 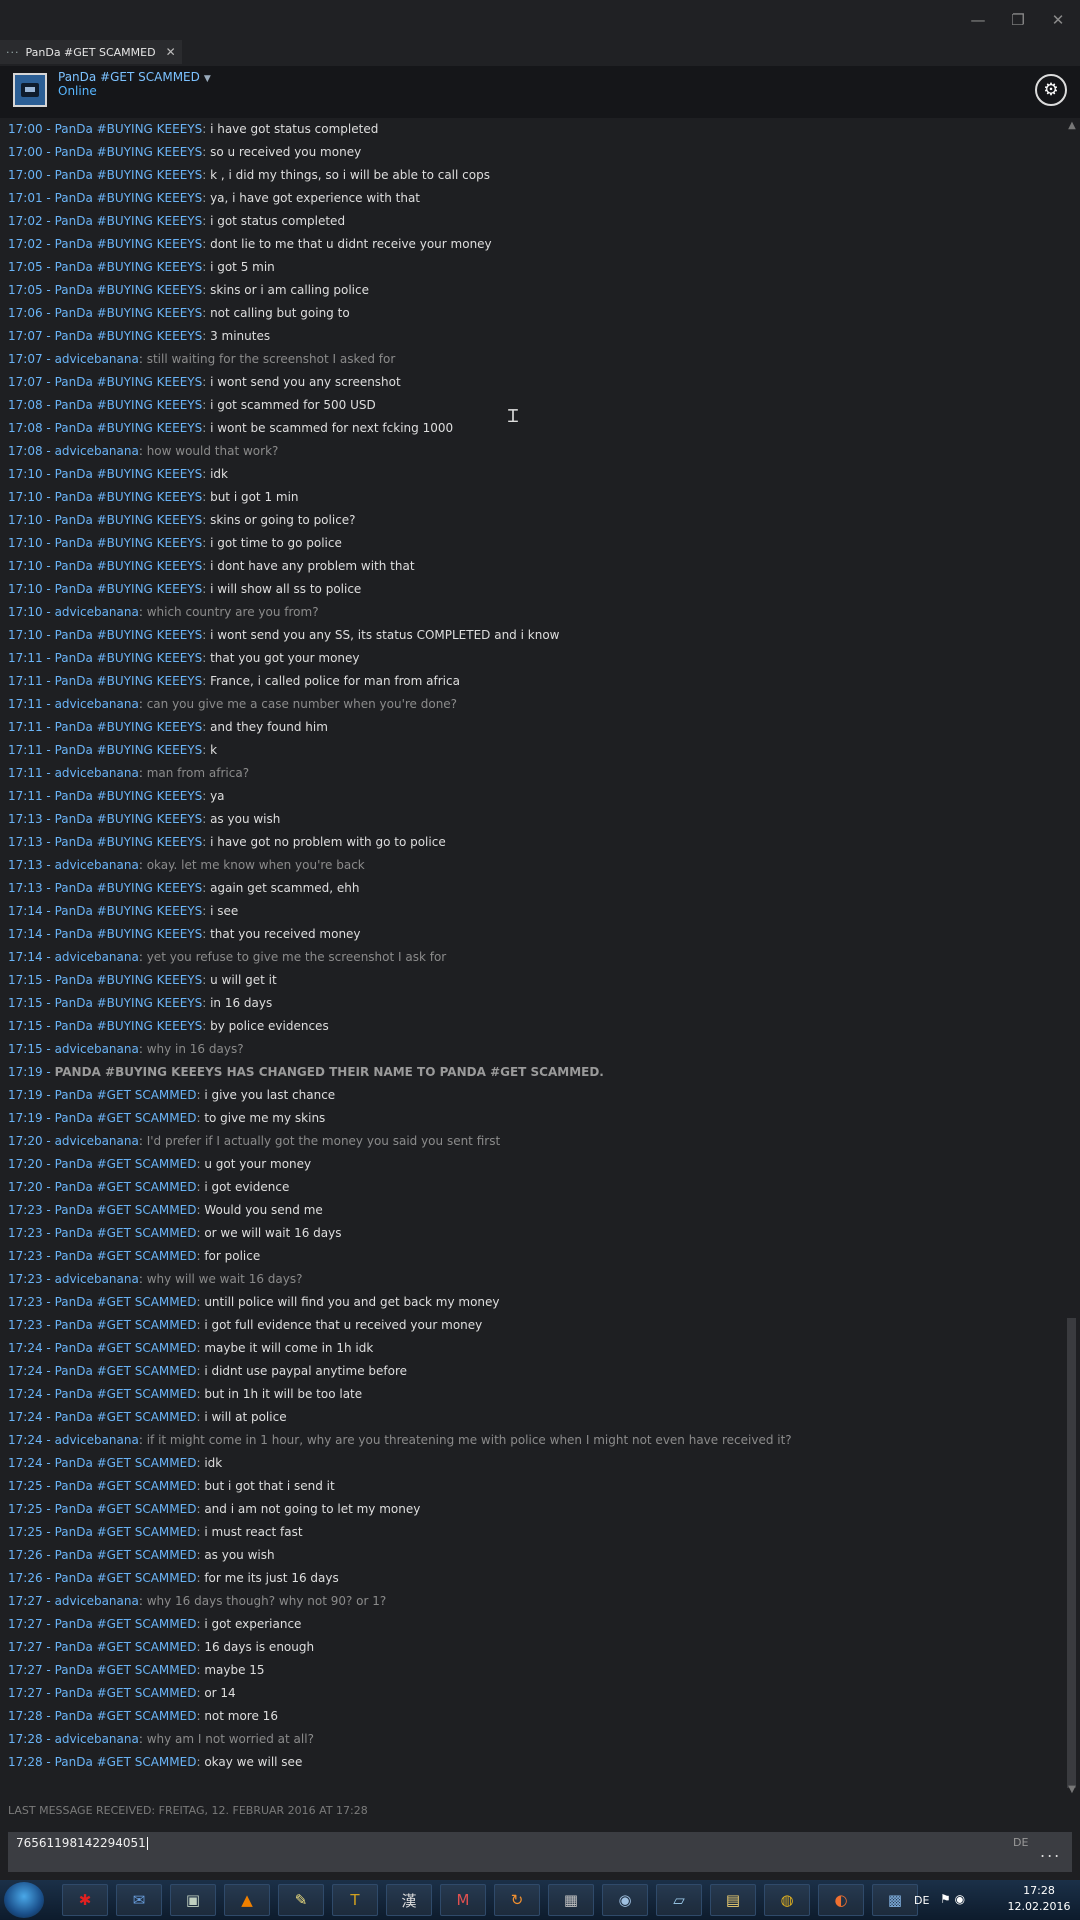 What do you see at coordinates (13, 52) in the screenshot?
I see `tab-menu-icon: ···` at bounding box center [13, 52].